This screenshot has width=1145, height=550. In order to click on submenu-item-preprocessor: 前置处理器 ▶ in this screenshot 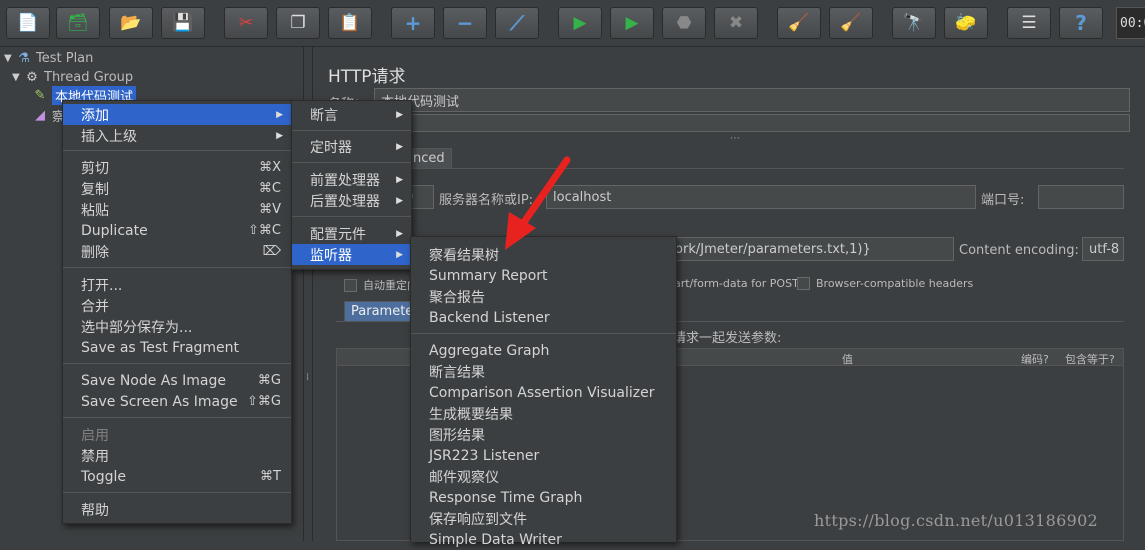, I will do `click(351, 179)`.